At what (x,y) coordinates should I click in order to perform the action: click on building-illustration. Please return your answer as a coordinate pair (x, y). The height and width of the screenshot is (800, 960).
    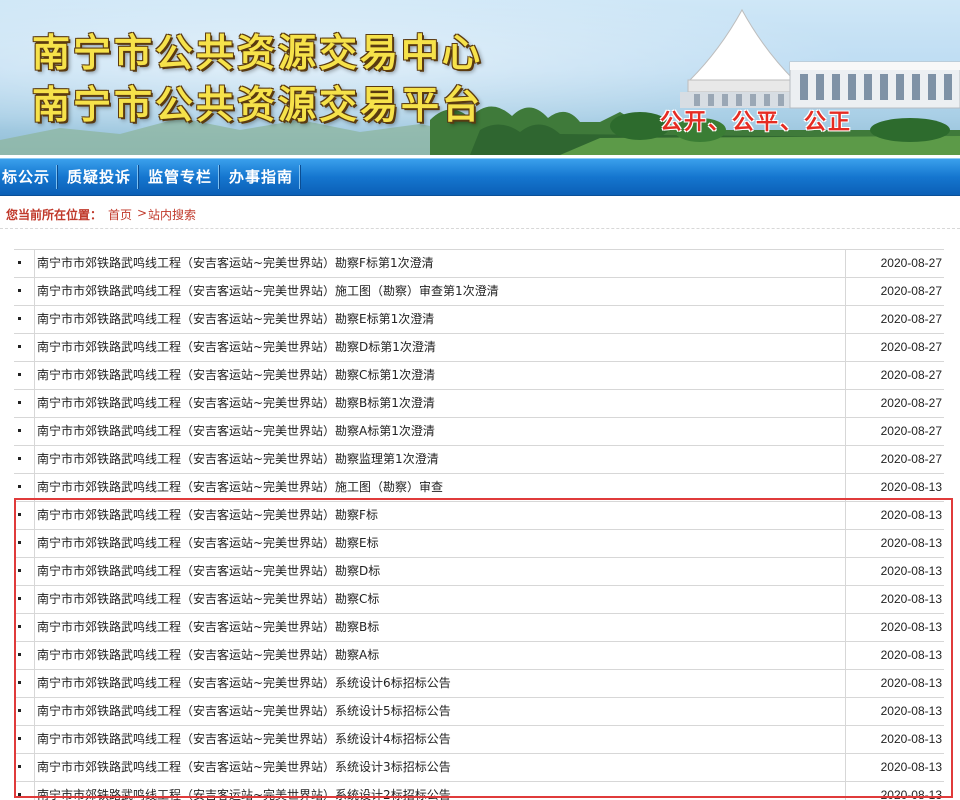
    Looking at the image, I should click on (820, 58).